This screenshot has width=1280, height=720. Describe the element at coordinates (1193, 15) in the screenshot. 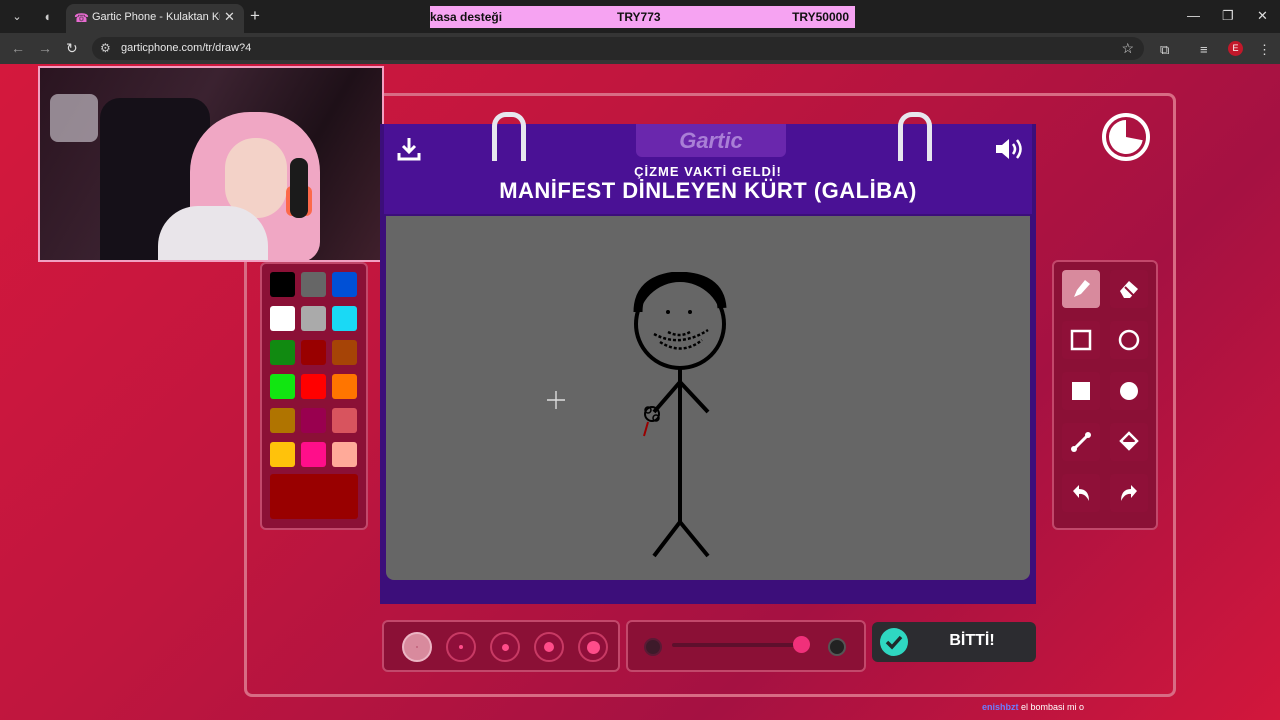

I see `minimize-button: —` at that location.